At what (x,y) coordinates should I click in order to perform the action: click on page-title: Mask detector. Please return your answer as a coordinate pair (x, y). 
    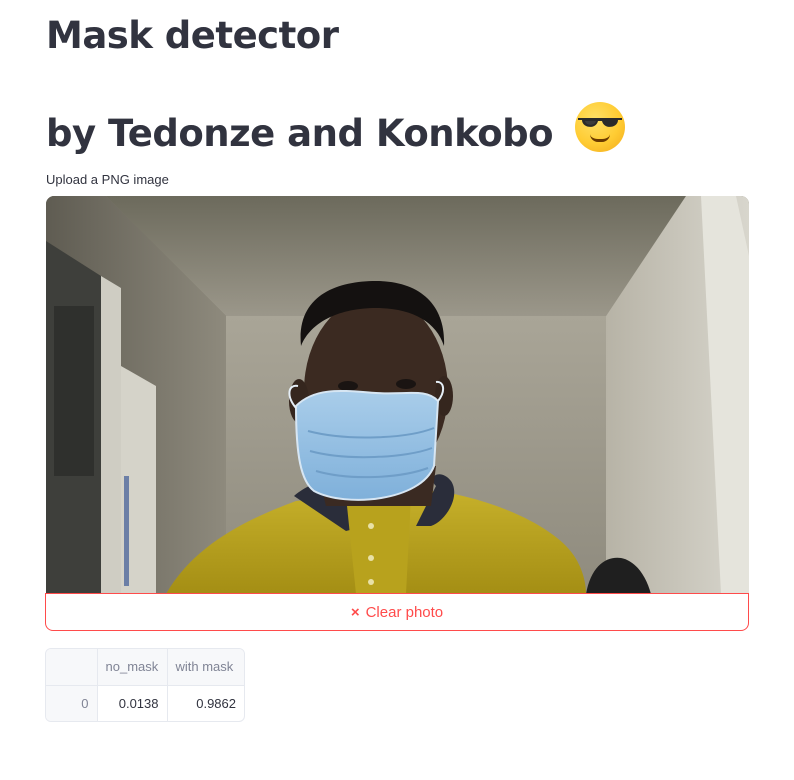
    Looking at the image, I should click on (192, 35).